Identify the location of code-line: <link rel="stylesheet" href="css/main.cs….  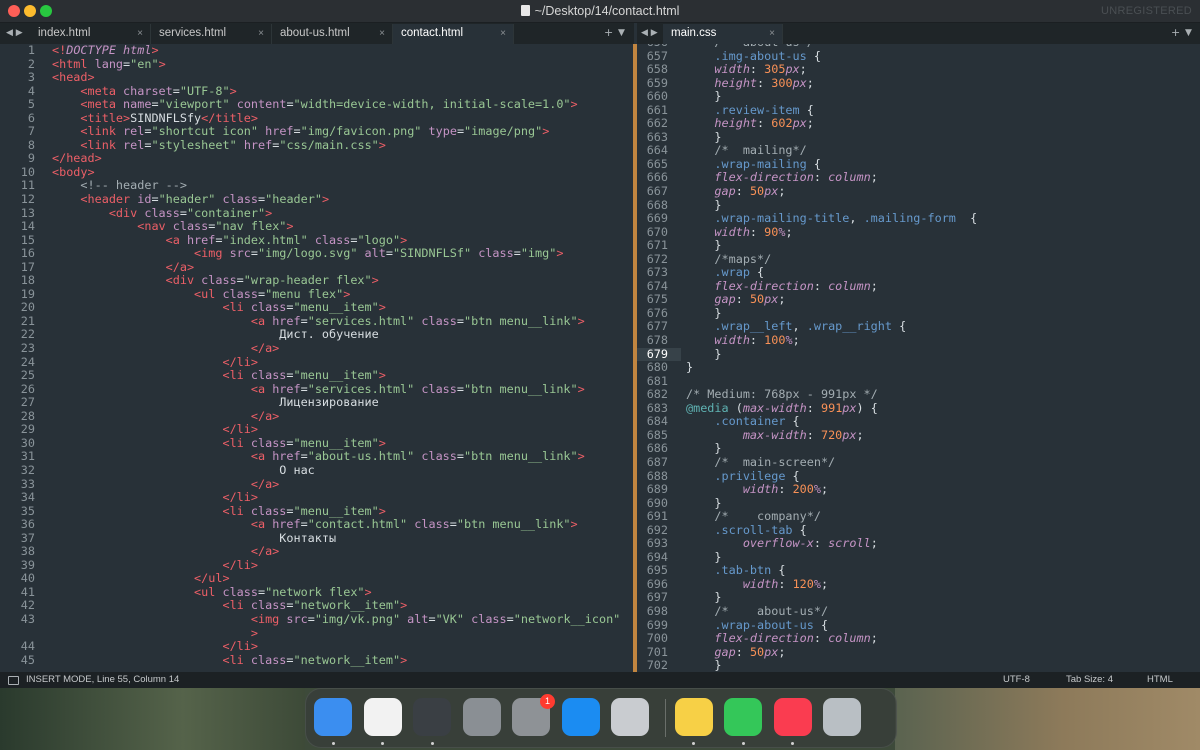
(336, 145).